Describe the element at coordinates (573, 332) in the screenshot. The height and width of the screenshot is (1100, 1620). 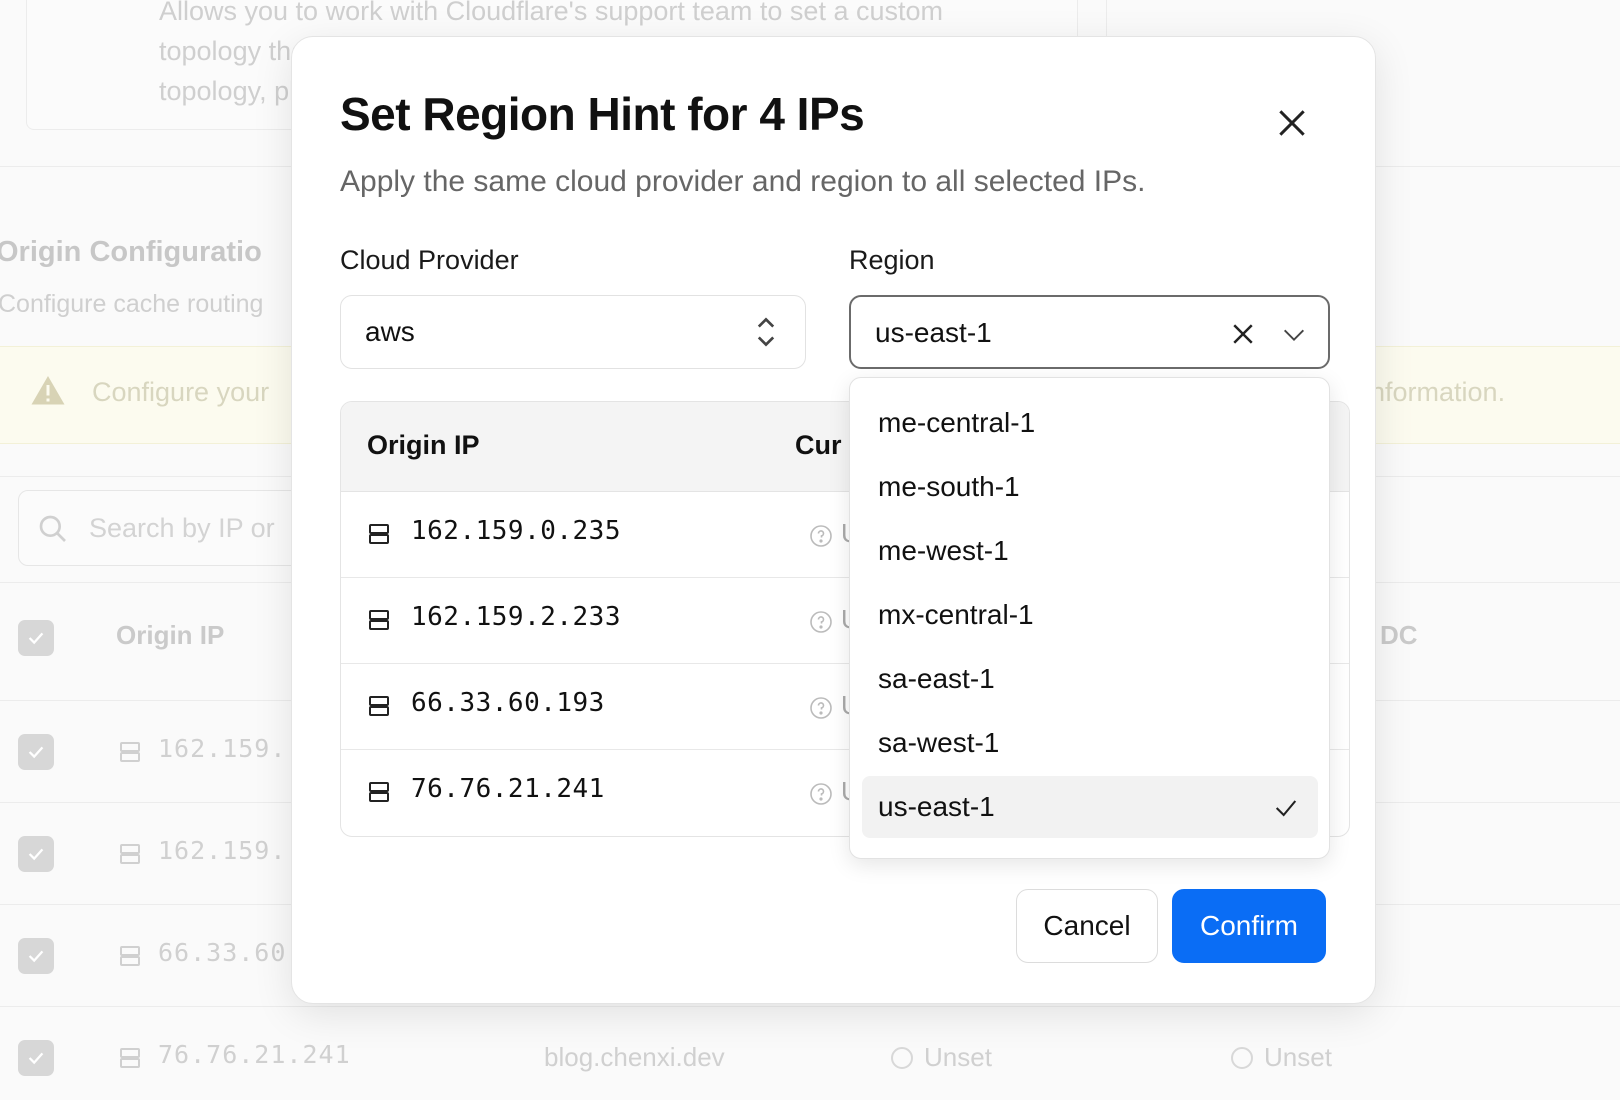
I see `cloud-provider-select: aws` at that location.